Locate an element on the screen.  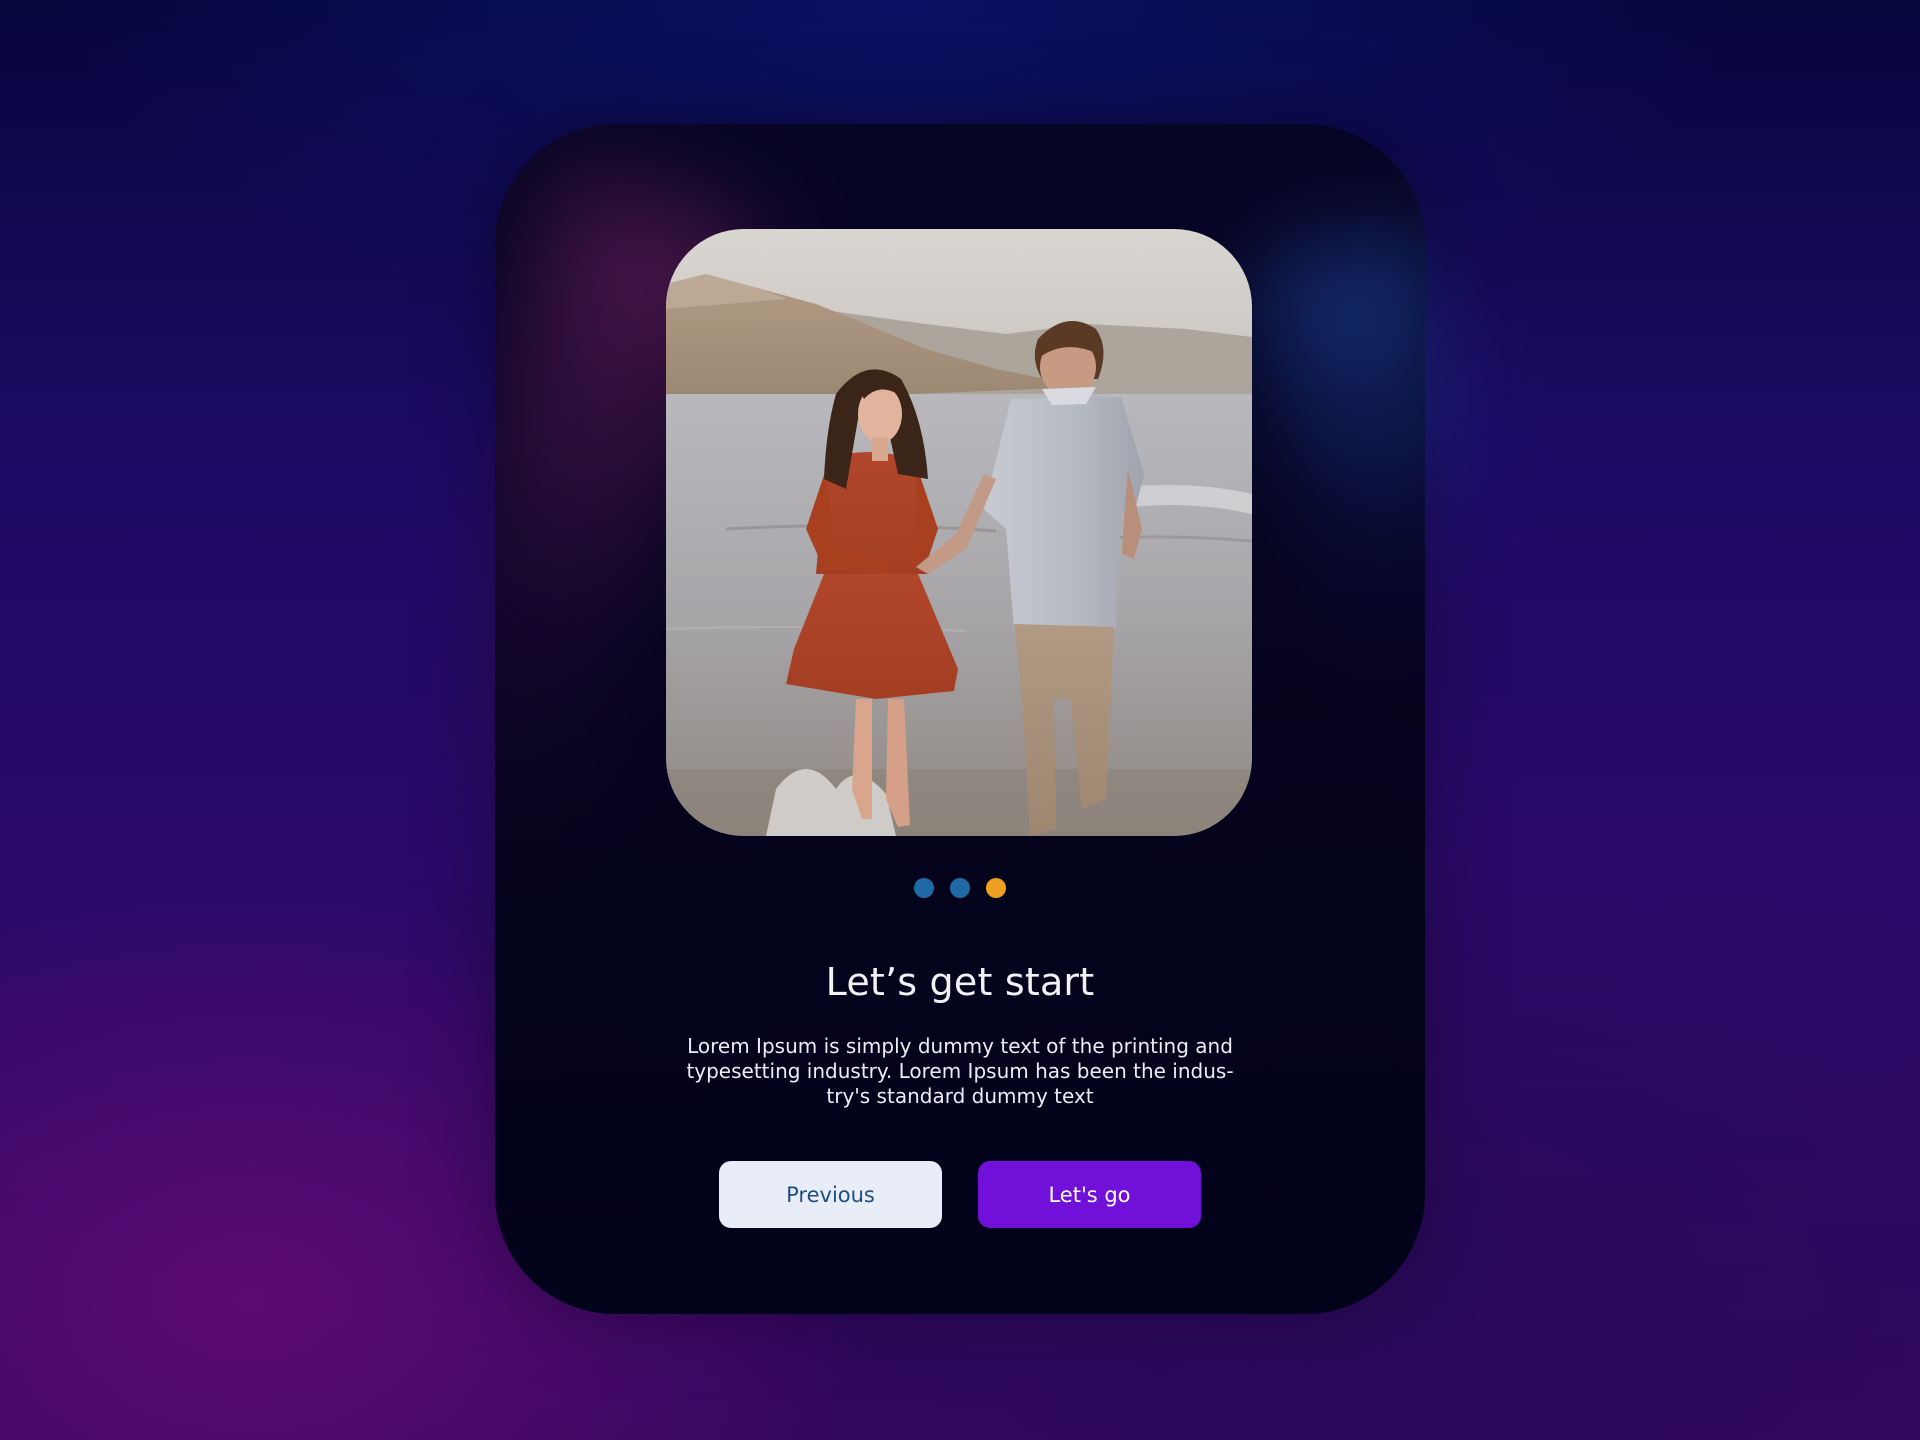
previous-button: Previous is located at coordinates (830, 1194).